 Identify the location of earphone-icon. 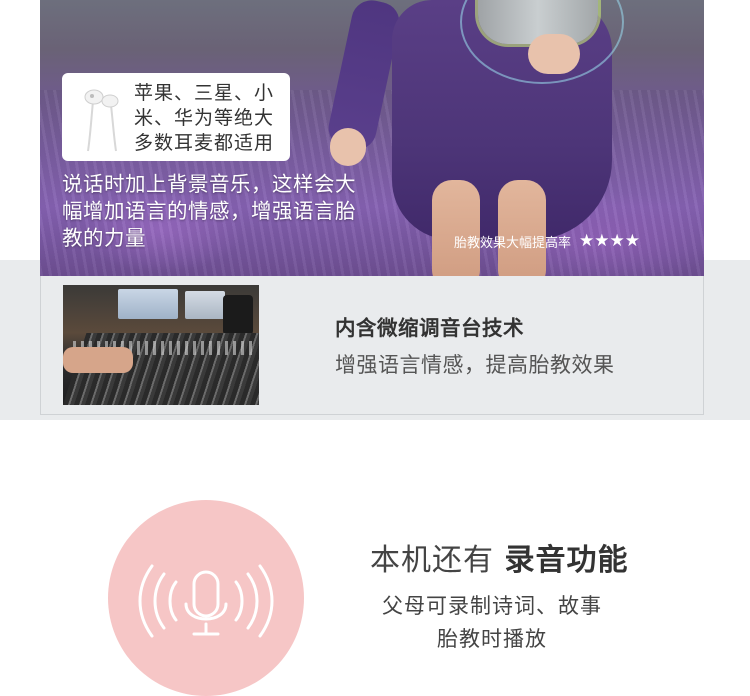
(101, 120).